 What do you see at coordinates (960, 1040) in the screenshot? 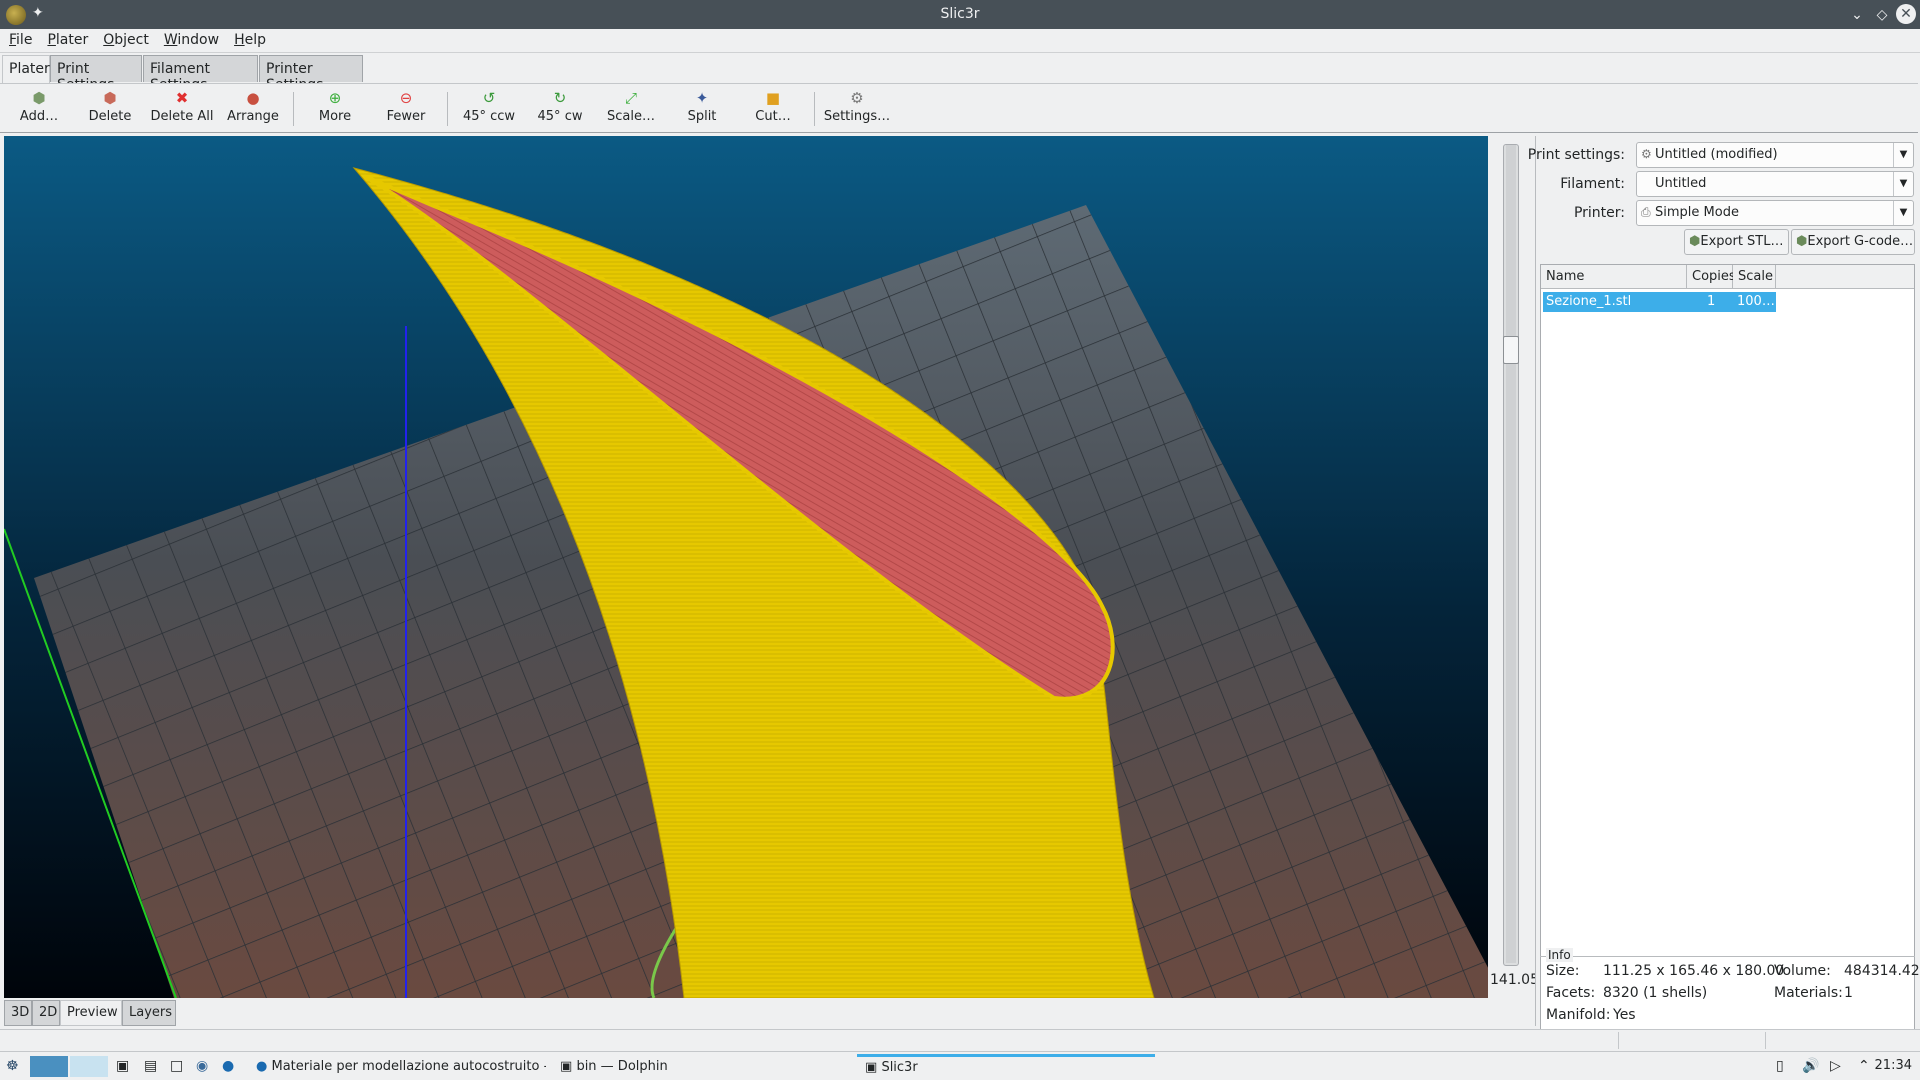
I see `status-bar` at bounding box center [960, 1040].